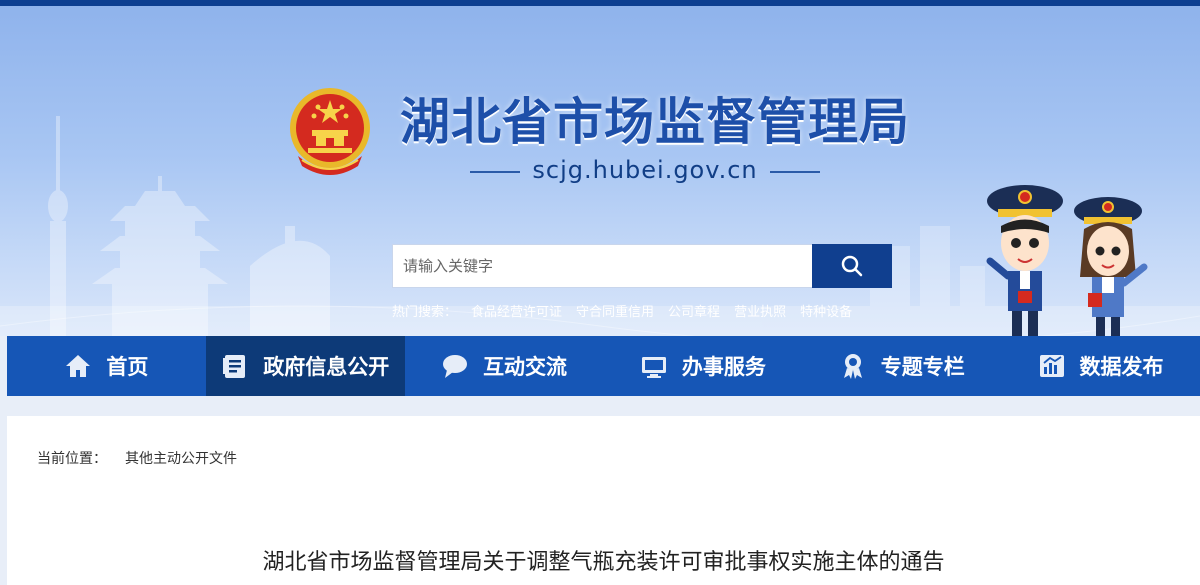  Describe the element at coordinates (694, 310) in the screenshot. I see `hot-search-term: 公司章程` at that location.